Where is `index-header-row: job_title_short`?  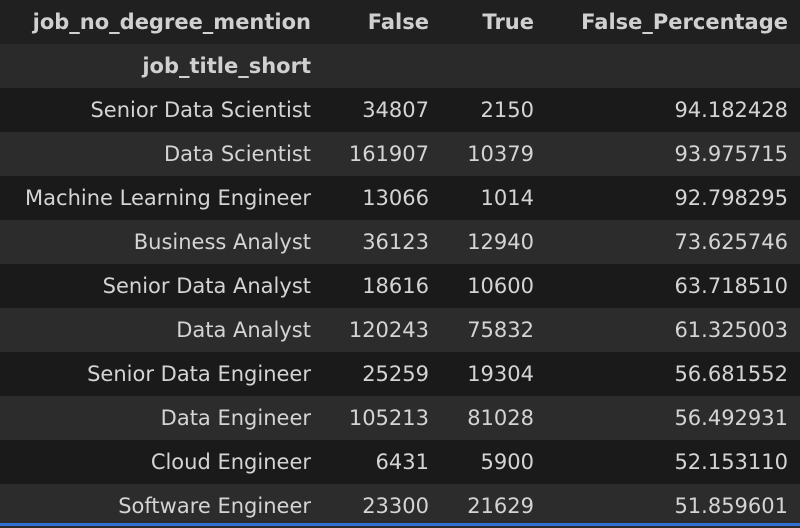 index-header-row: job_title_short is located at coordinates (400, 66).